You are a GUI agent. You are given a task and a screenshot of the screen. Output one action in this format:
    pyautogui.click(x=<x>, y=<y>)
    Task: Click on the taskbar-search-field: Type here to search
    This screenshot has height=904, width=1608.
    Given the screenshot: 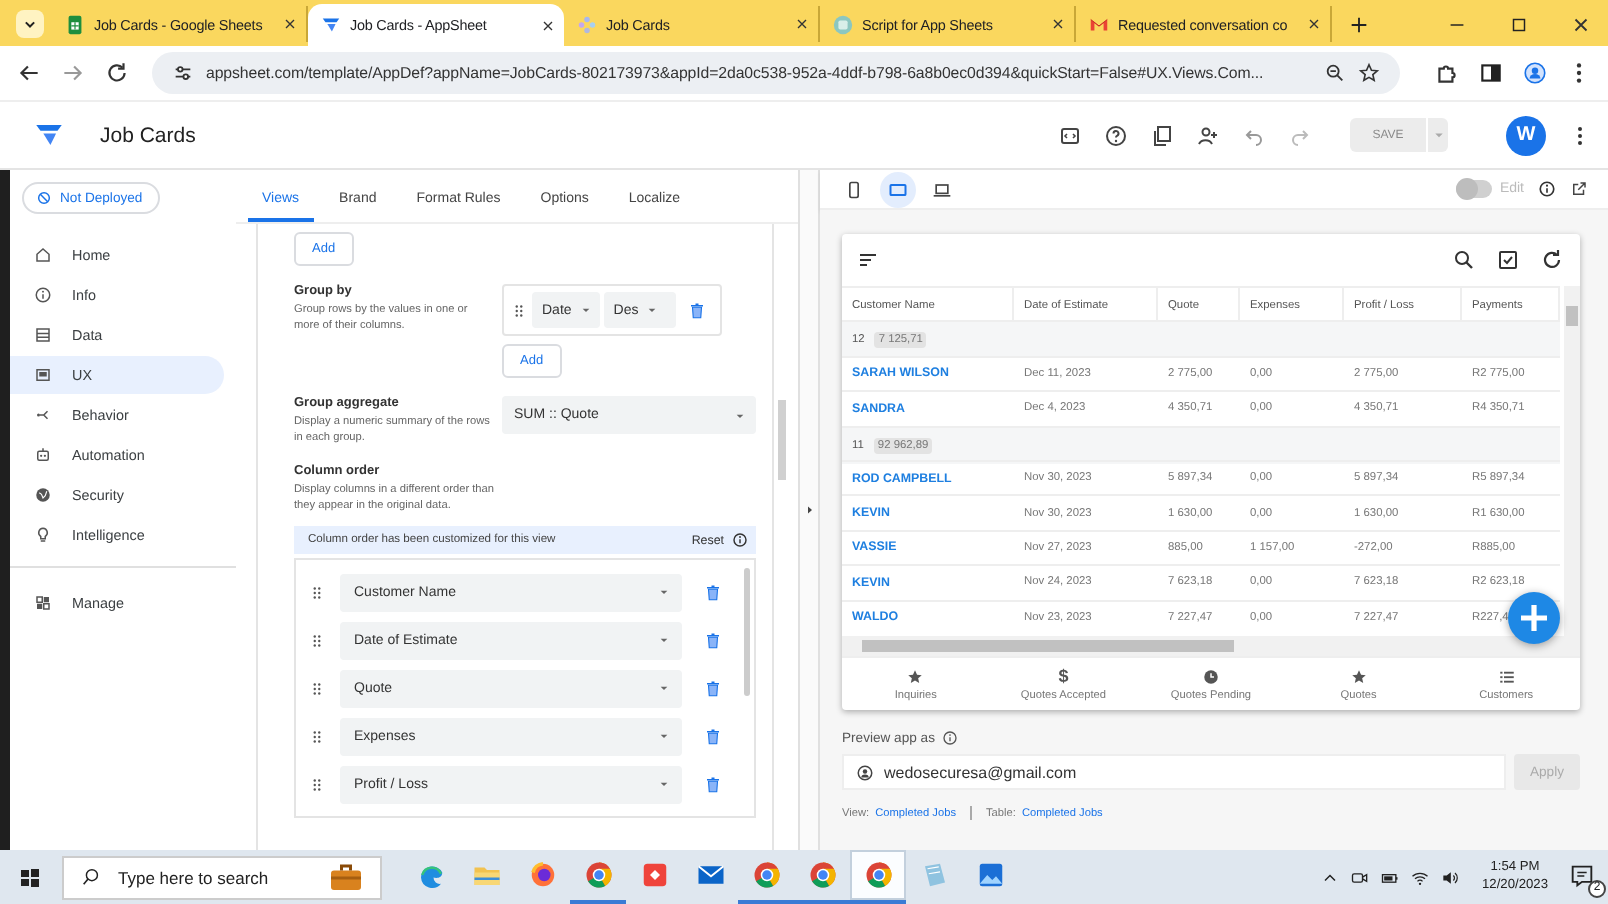 What is the action you would take?
    pyautogui.click(x=222, y=877)
    